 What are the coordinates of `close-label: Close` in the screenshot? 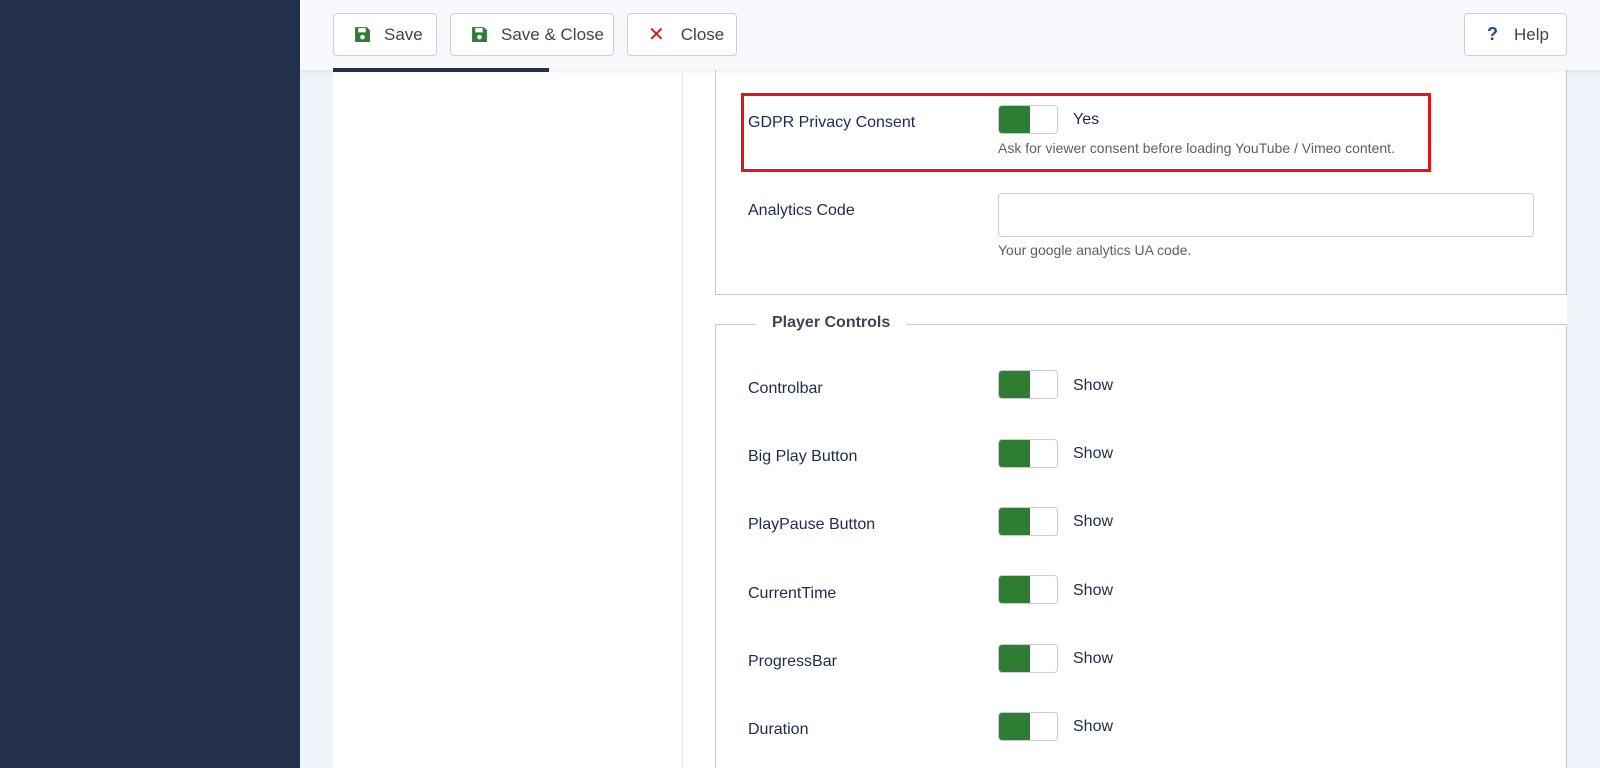 It's located at (702, 34).